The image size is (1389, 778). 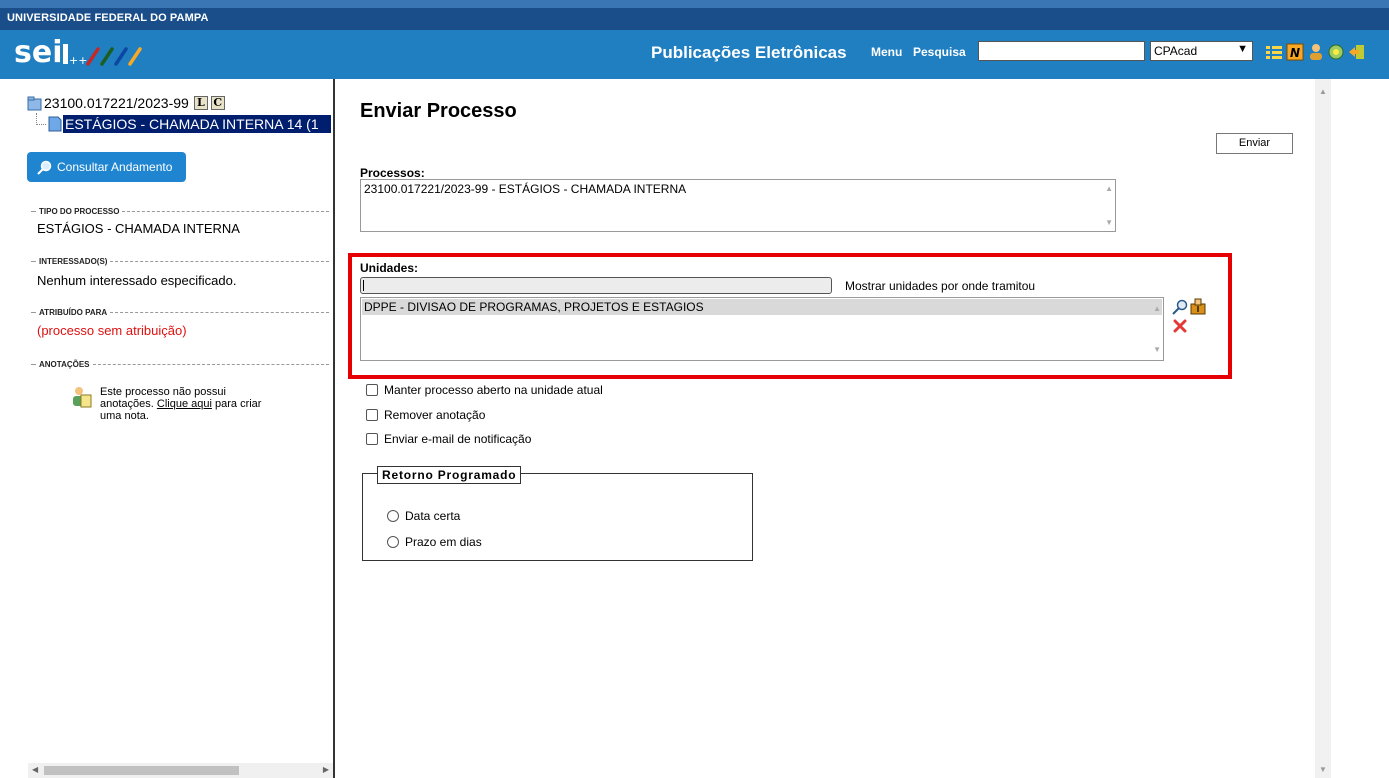 What do you see at coordinates (79, 211) in the screenshot?
I see `section-tipo-label: TIPO DO PROCESSO` at bounding box center [79, 211].